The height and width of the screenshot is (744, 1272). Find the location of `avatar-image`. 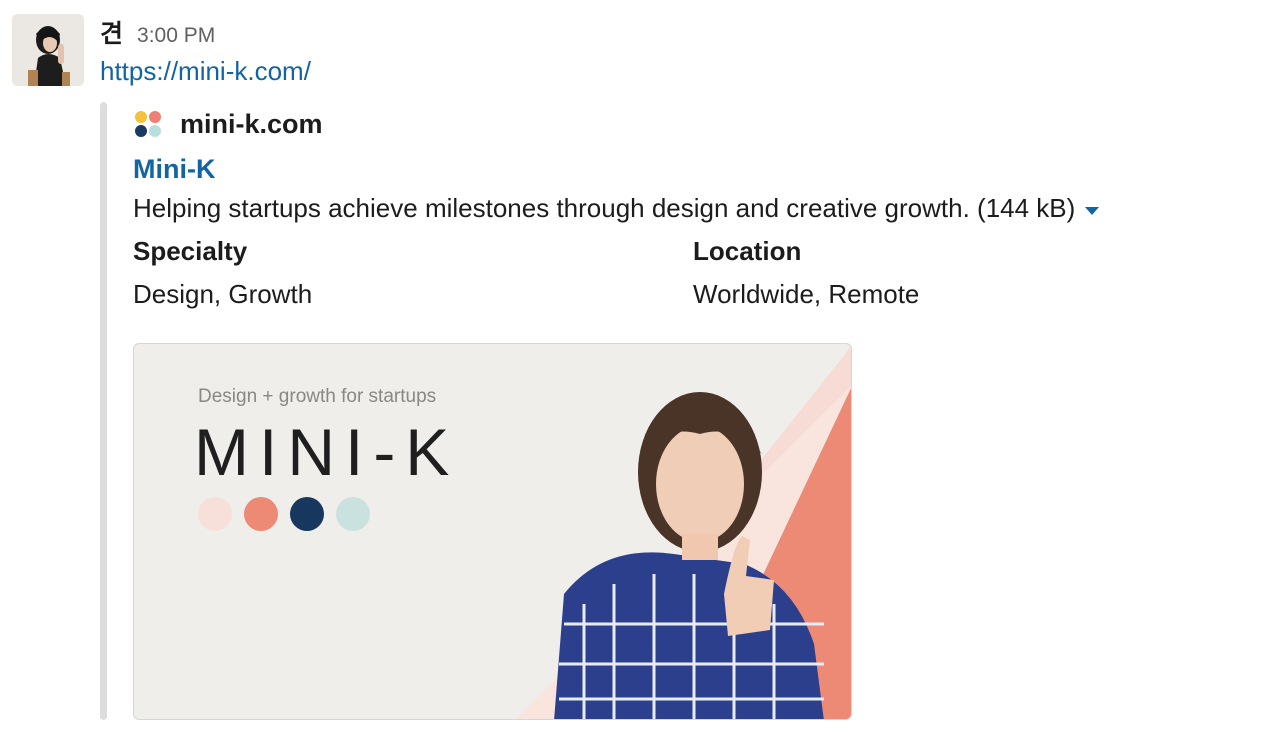

avatar-image is located at coordinates (48, 50).